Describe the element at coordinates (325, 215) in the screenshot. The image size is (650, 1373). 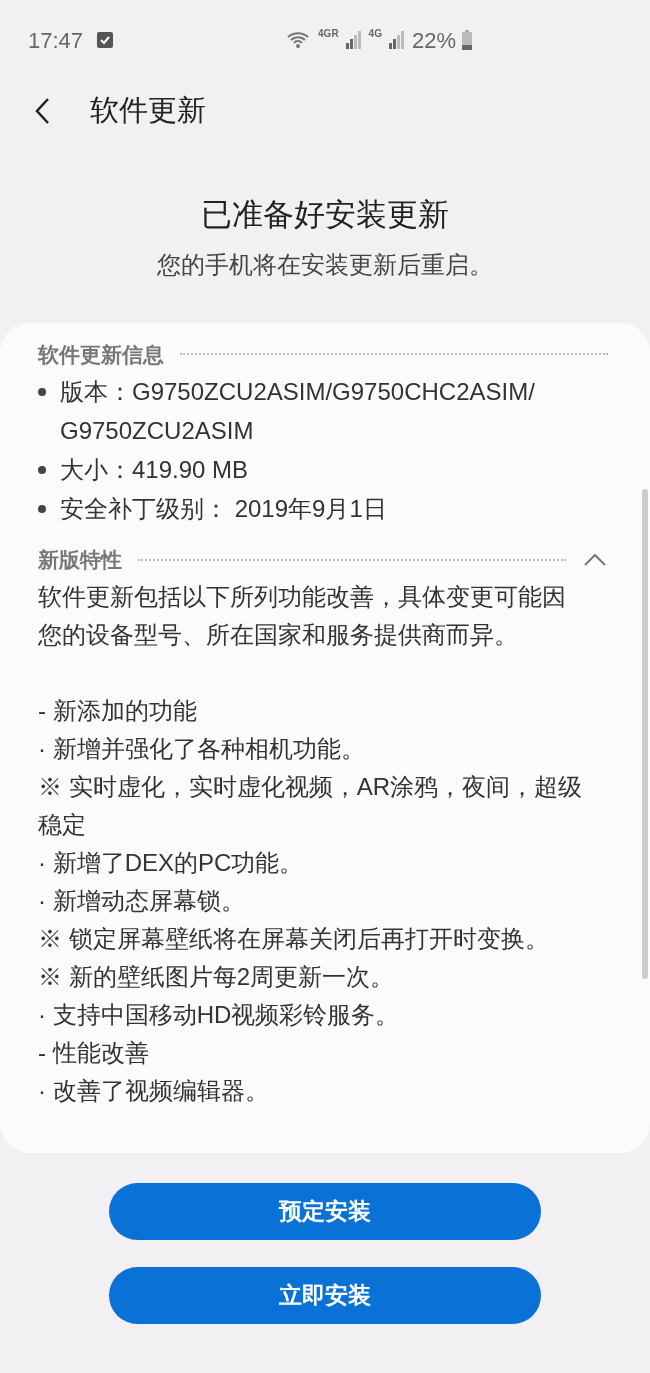
I see `update-status-title: 已准备好安装更新` at that location.